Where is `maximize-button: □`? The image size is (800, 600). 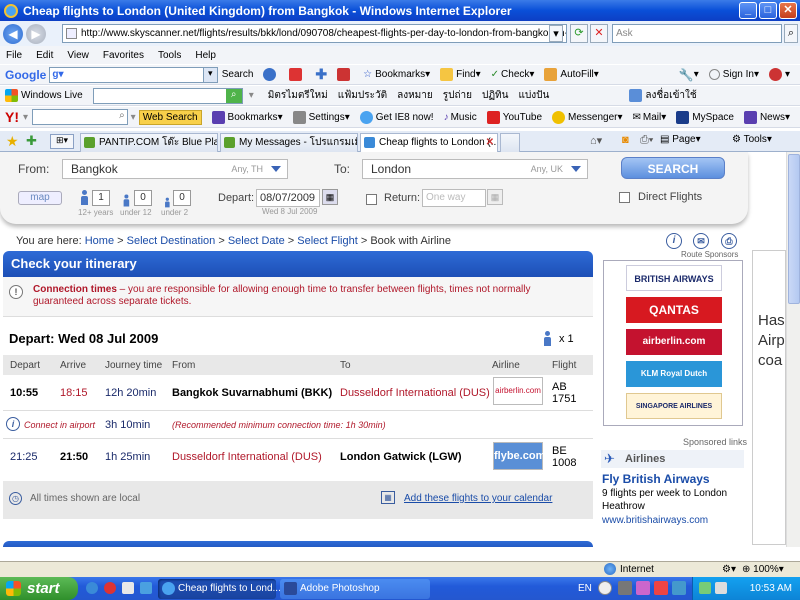
maximize-button: □ is located at coordinates (768, 10).